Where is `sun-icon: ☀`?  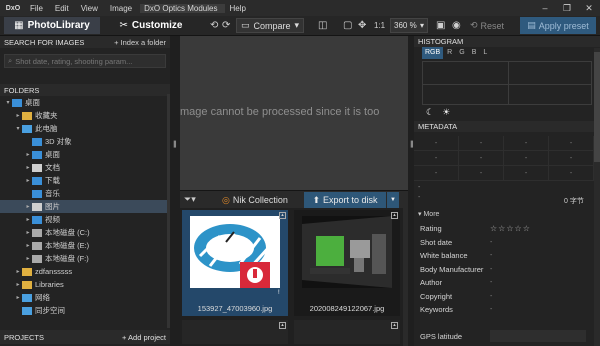 sun-icon: ☀ is located at coordinates (446, 112).